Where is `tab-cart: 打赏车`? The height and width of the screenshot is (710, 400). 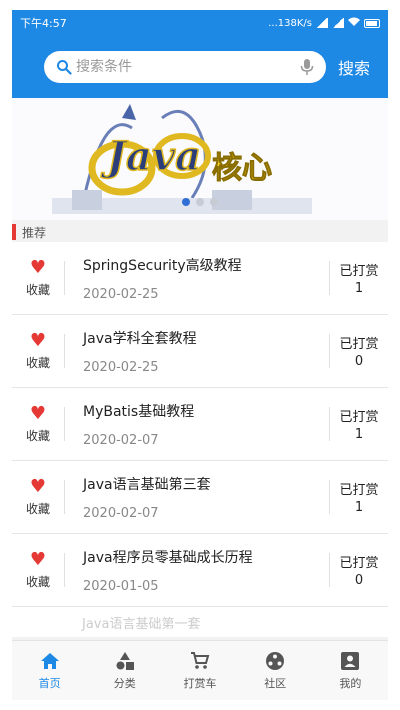
tab-cart: 打赏车 is located at coordinates (199, 670).